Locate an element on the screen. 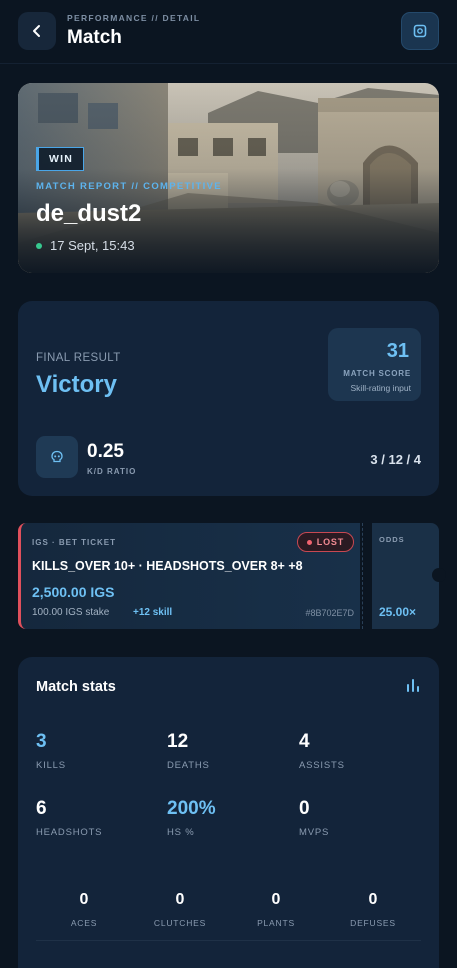  ticket-title: KILLS_OVER 10+ · HEADSHOTS_OVER 8+ +8 is located at coordinates (167, 566).